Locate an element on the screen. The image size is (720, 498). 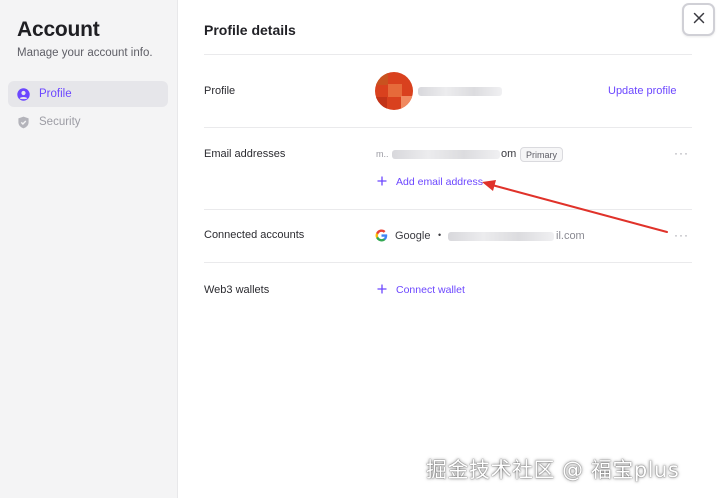
connected-provider-name: Google is located at coordinates (413, 236).